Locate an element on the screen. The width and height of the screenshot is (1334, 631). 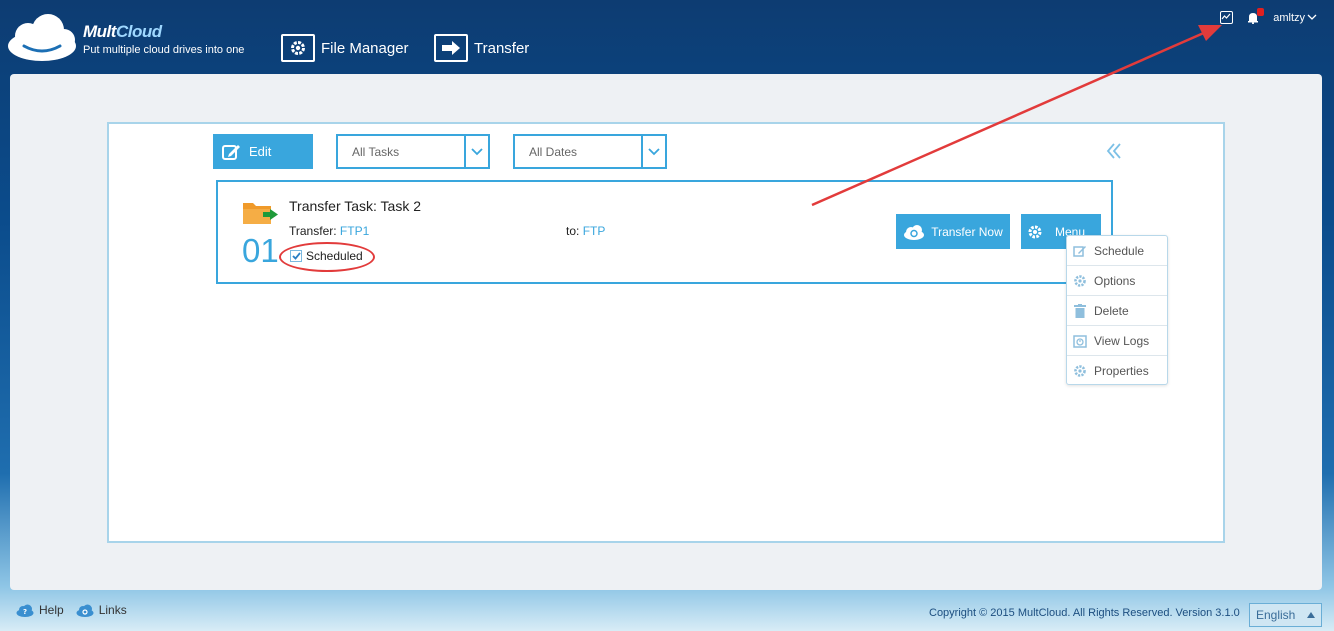
nav-transfer: Transfer is located at coordinates (481, 48).